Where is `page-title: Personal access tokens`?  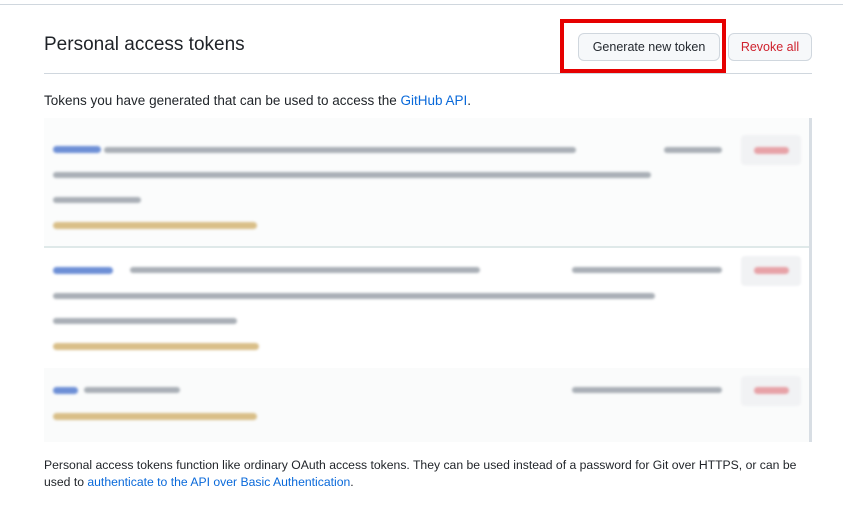
page-title: Personal access tokens is located at coordinates (144, 44).